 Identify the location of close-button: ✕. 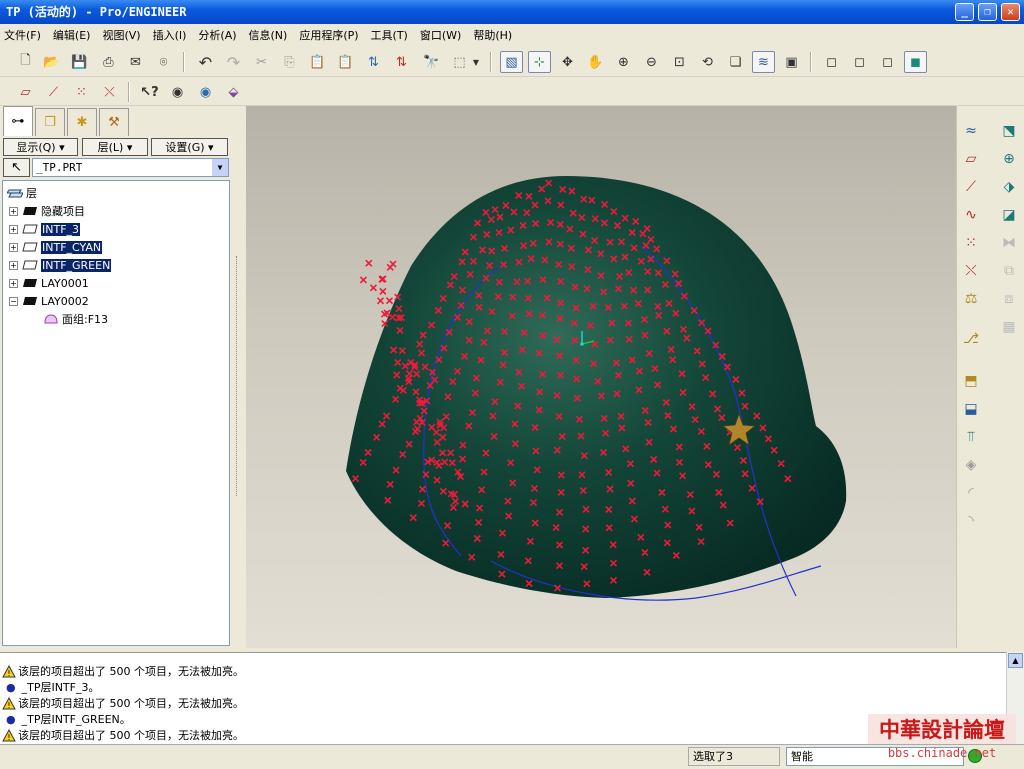
(1010, 12).